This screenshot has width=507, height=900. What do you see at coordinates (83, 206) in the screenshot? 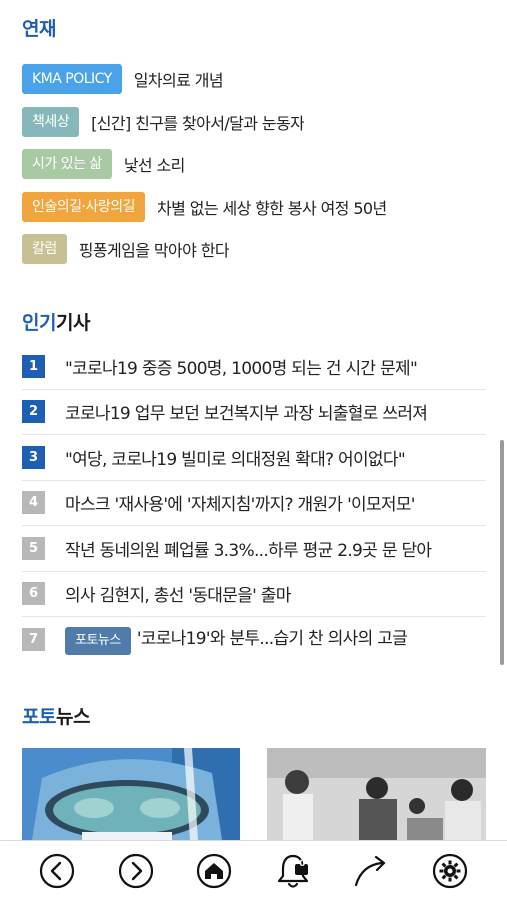
I see `serial-tag: 인술의길·사랑의길` at bounding box center [83, 206].